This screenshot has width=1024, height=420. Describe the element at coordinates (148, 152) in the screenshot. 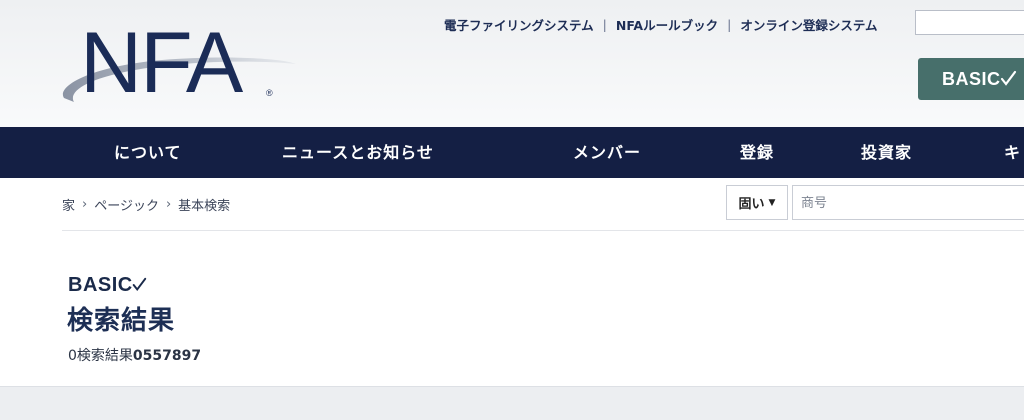

I see `nav-item-about: について` at that location.